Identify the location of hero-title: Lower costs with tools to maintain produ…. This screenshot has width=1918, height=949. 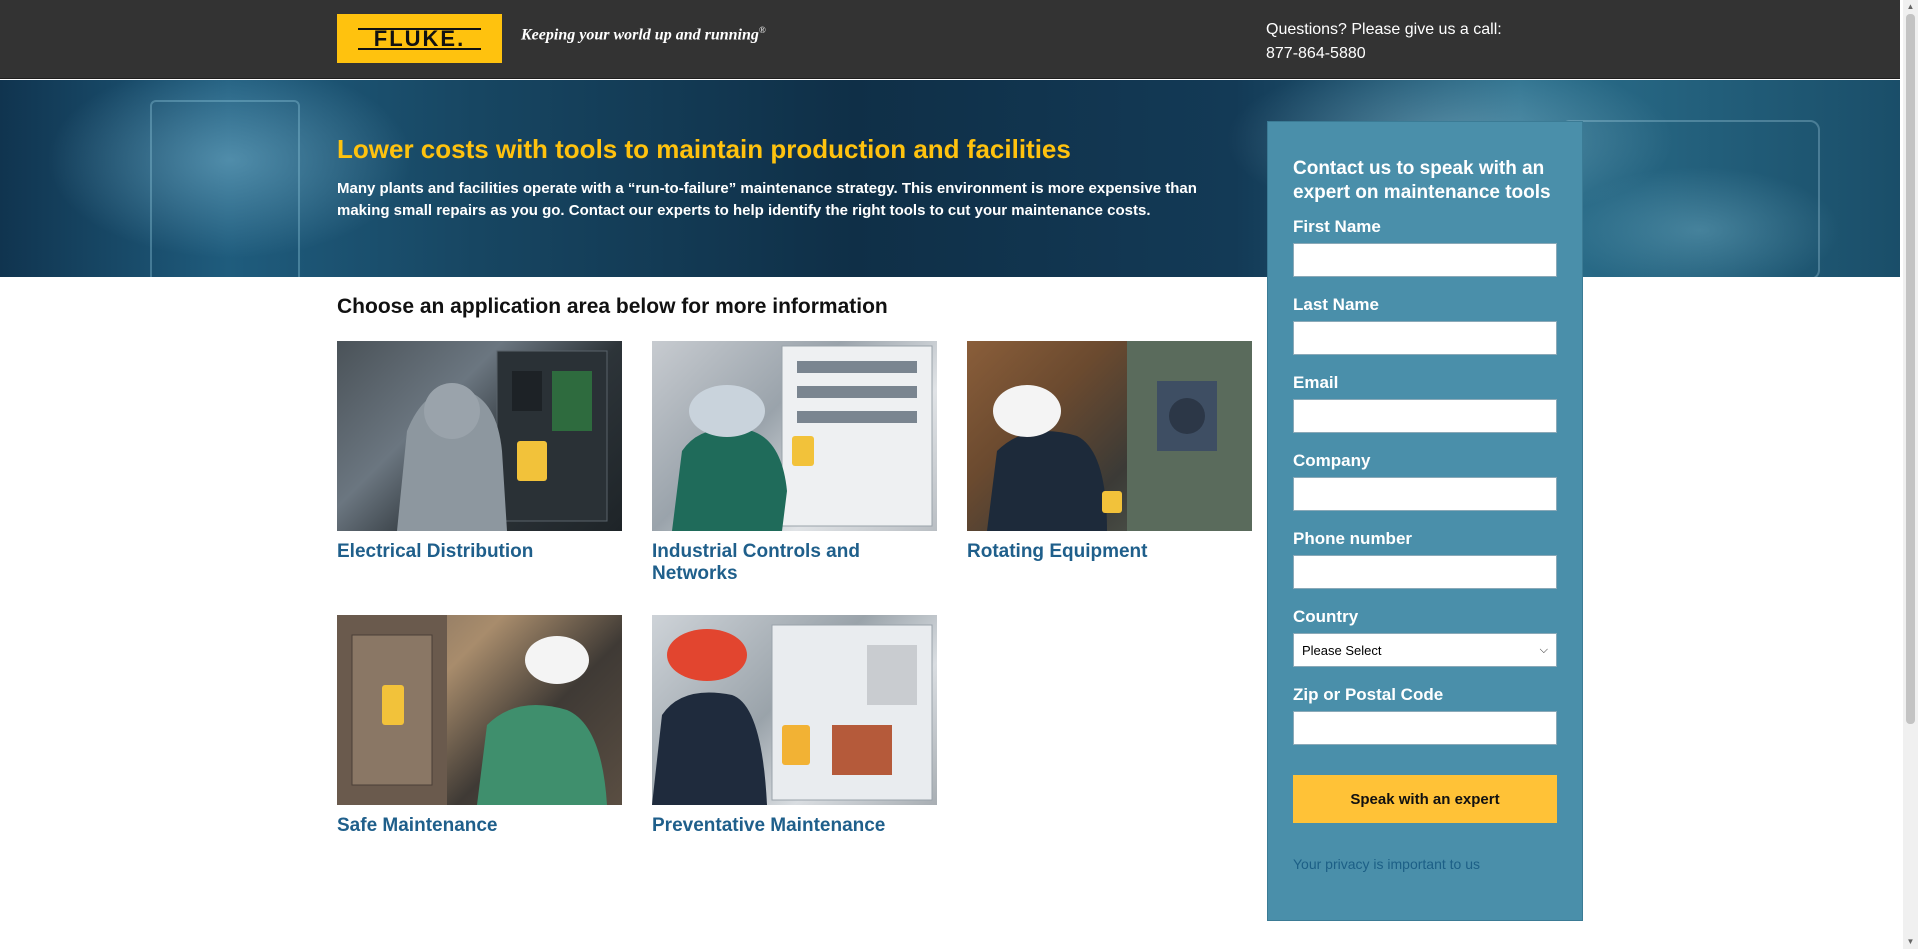
(704, 149).